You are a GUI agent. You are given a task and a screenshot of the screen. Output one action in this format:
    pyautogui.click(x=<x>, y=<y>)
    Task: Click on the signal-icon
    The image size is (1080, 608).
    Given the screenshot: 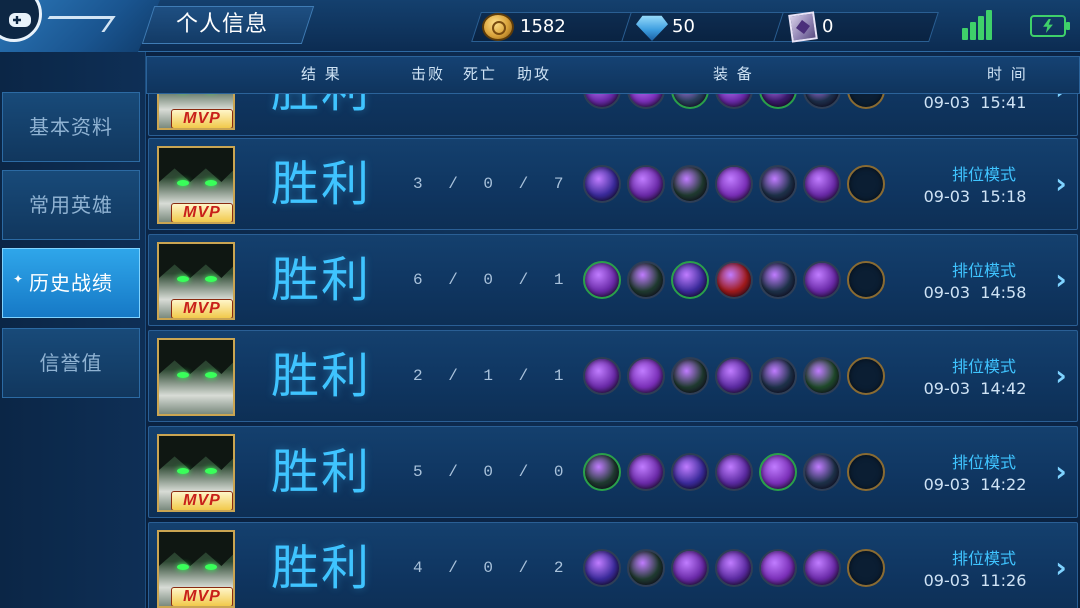 What is the action you would take?
    pyautogui.click(x=977, y=25)
    